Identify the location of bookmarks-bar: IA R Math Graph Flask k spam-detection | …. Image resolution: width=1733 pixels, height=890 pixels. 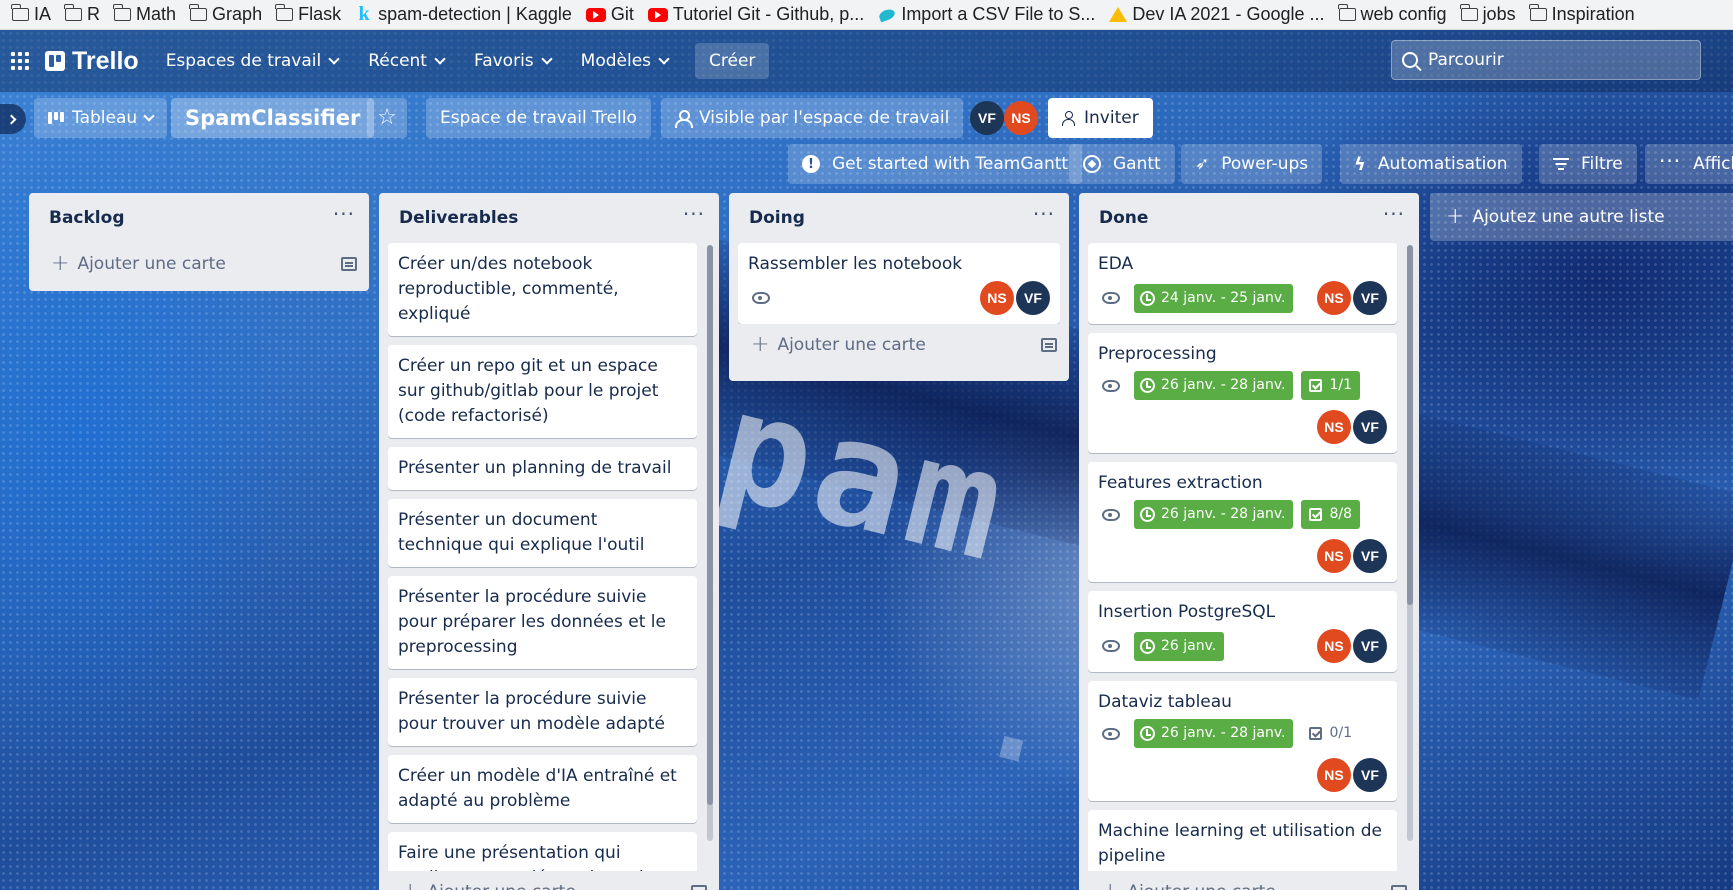
(866, 15).